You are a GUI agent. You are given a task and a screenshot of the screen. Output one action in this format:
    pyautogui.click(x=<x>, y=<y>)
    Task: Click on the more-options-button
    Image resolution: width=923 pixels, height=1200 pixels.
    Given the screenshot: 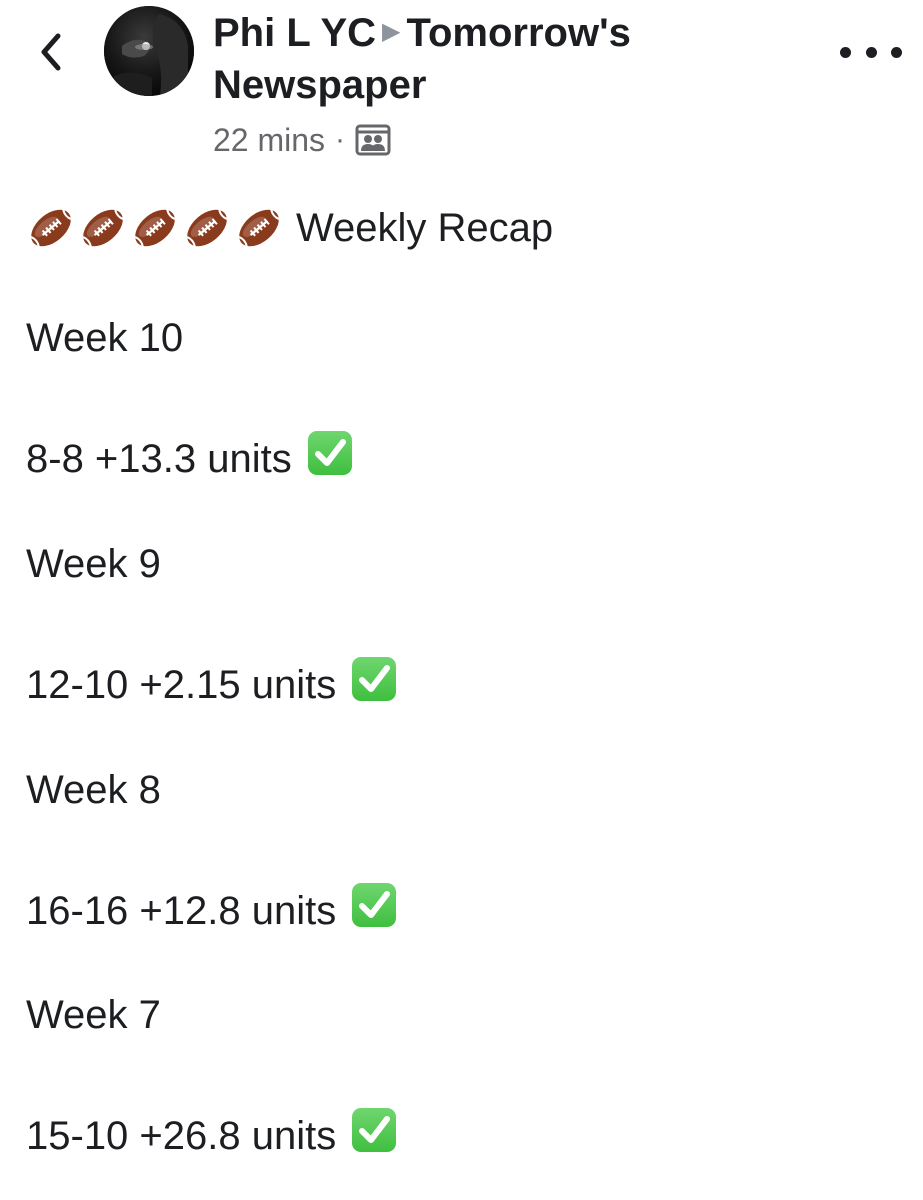 What is the action you would take?
    pyautogui.click(x=871, y=52)
    